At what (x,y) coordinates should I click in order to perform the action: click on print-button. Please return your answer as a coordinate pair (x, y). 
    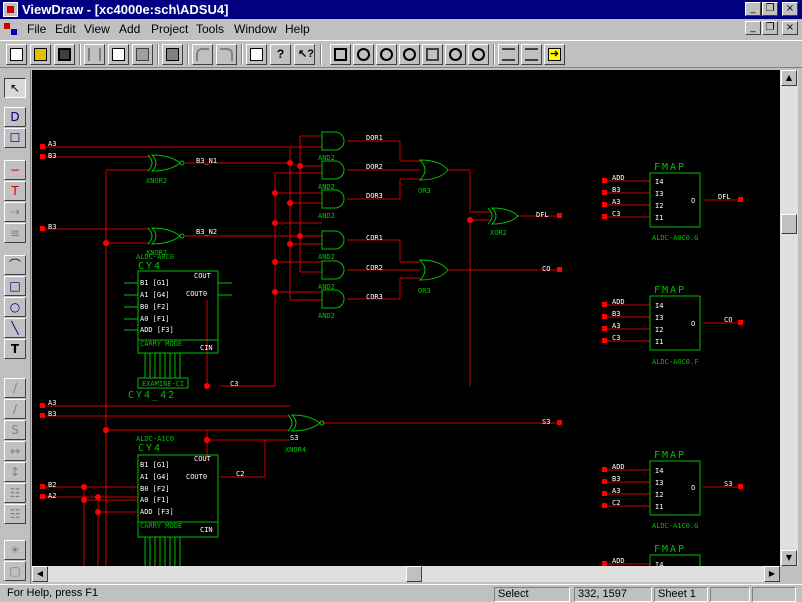
    Looking at the image, I should click on (172, 54).